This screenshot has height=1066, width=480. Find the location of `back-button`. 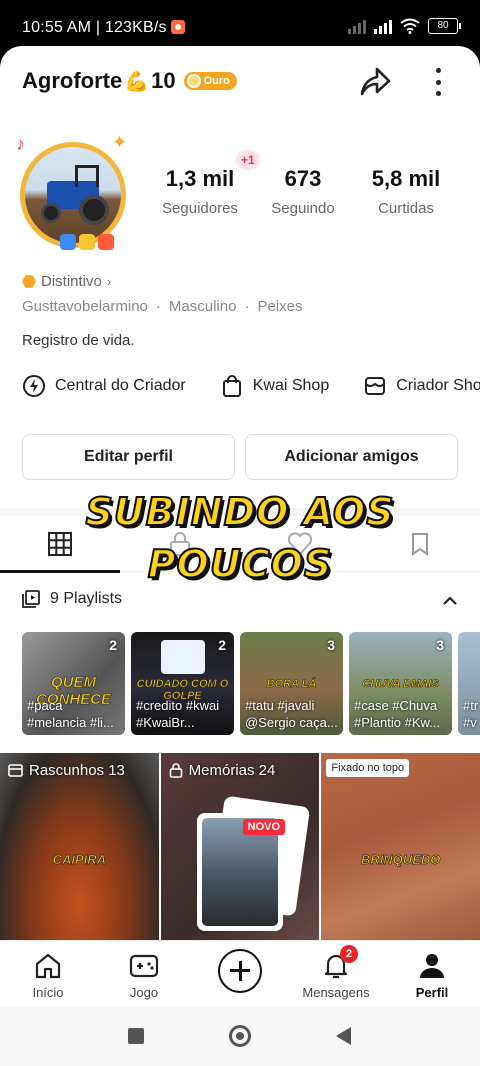

back-button is located at coordinates (343, 1036).